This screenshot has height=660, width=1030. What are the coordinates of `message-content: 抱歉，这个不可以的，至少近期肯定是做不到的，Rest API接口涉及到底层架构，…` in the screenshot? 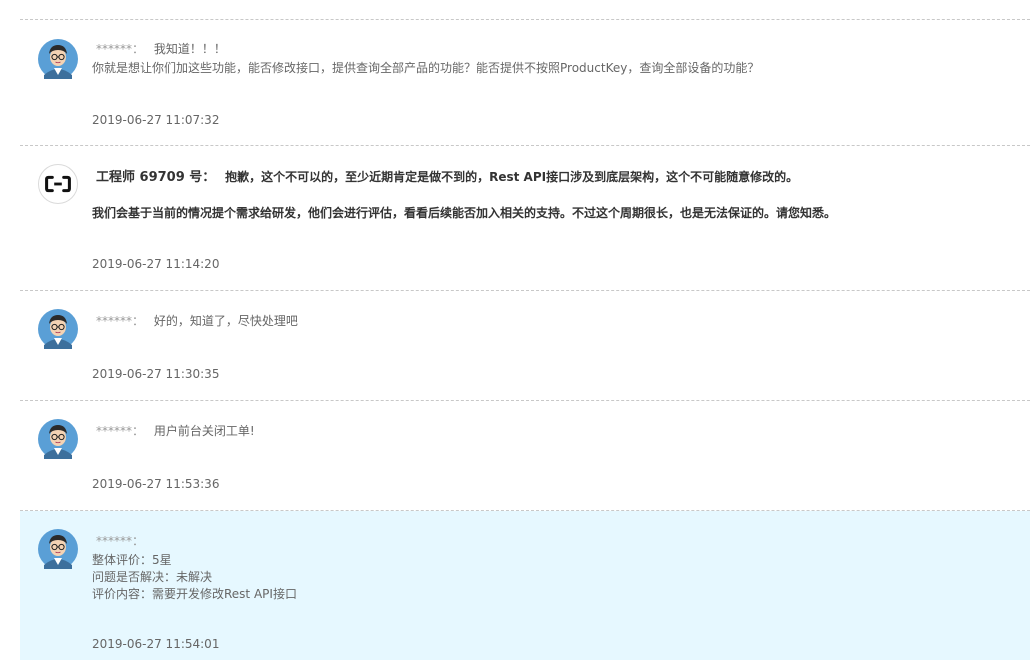 It's located at (512, 177).